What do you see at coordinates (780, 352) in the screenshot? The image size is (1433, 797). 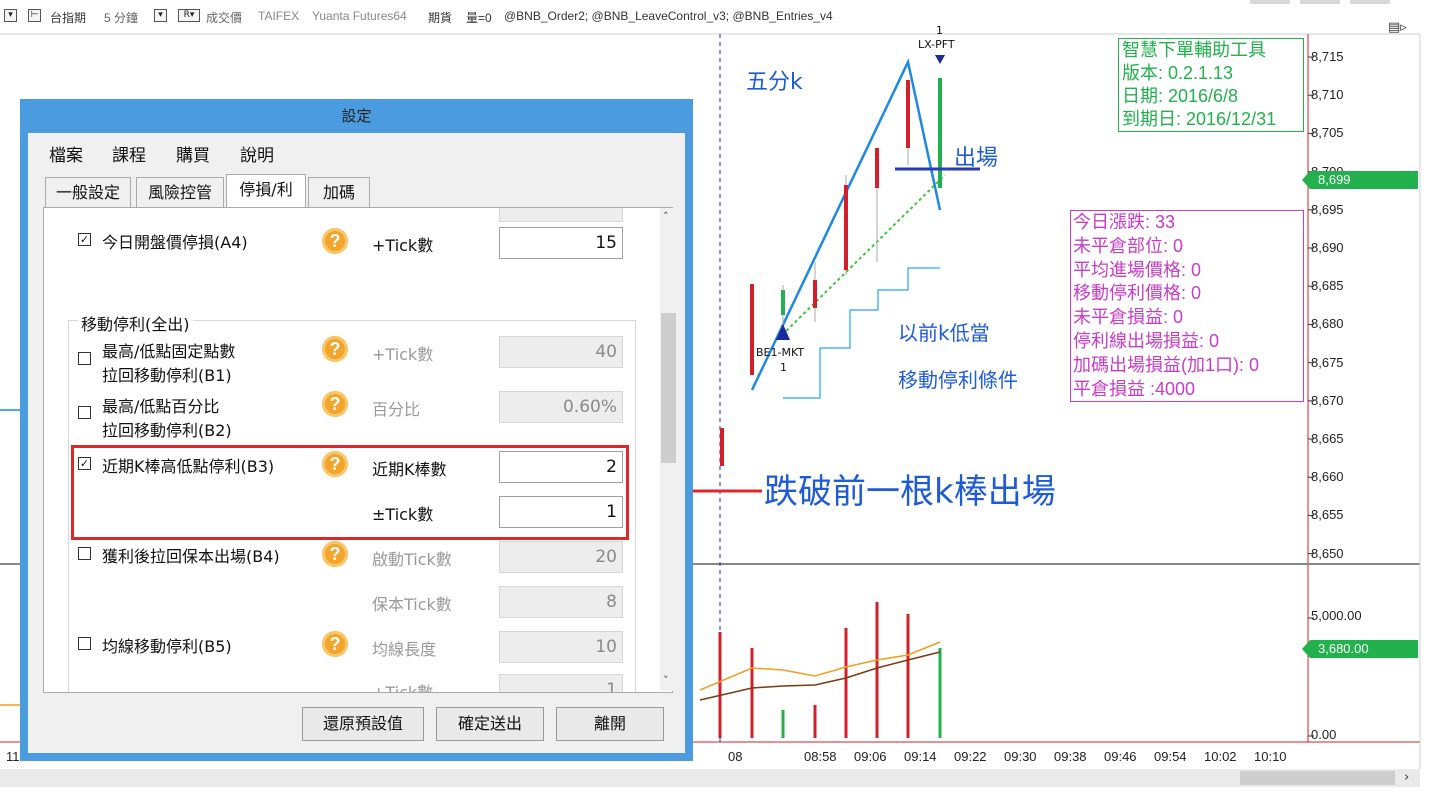 I see `entry-signal-label: BE1-MKT` at bounding box center [780, 352].